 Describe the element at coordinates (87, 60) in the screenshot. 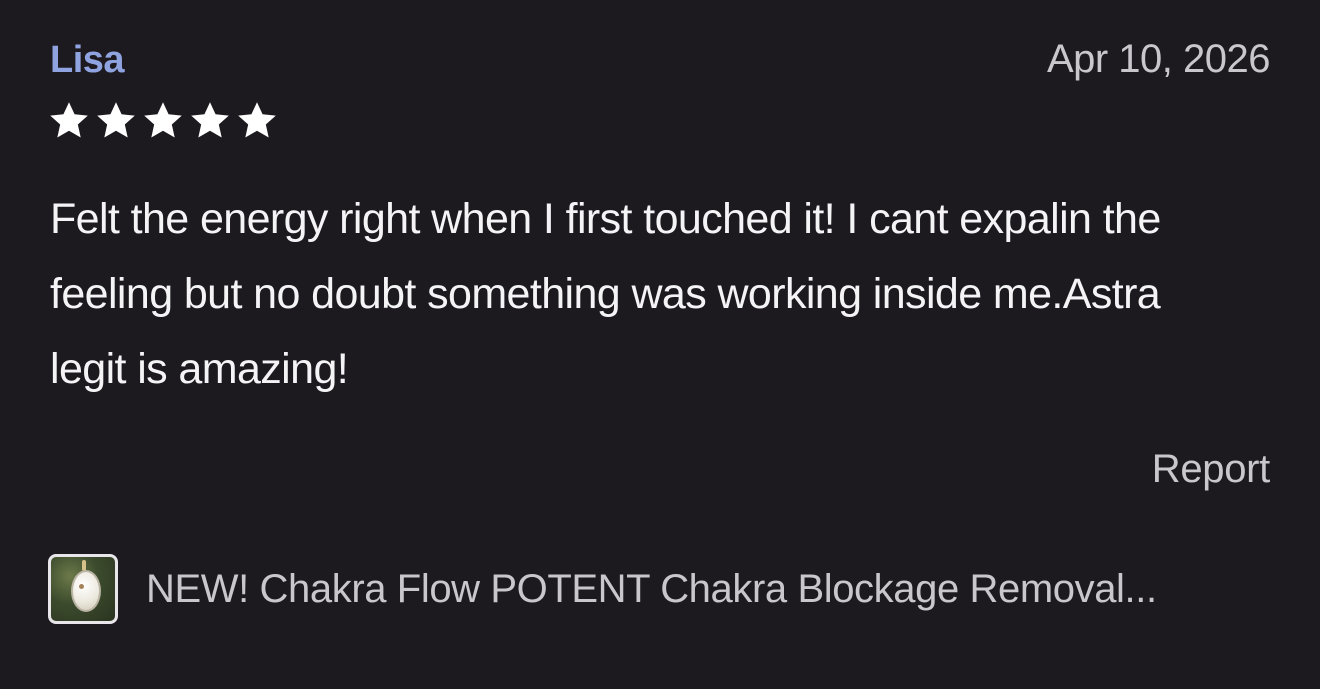

I see `reviewer-name: Lisa` at that location.